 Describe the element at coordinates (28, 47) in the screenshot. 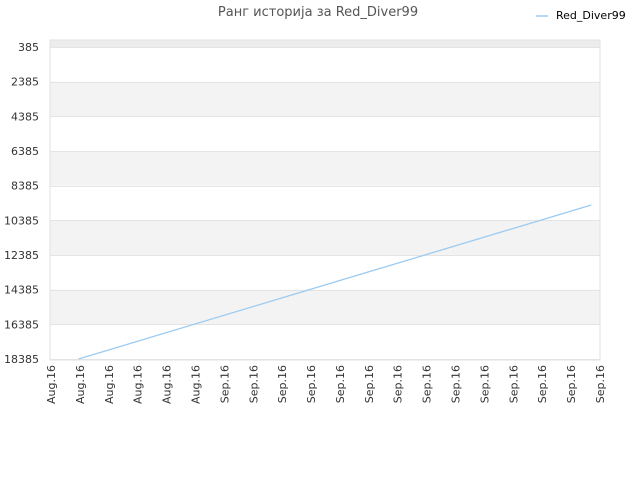

I see `y-tick-label: 385` at that location.